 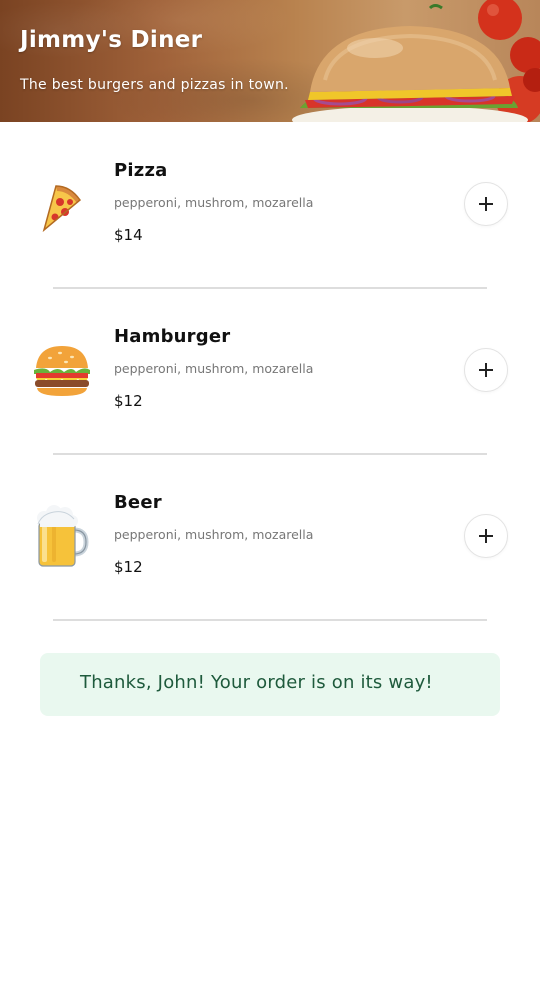 What do you see at coordinates (270, 620) in the screenshot?
I see `divider` at bounding box center [270, 620].